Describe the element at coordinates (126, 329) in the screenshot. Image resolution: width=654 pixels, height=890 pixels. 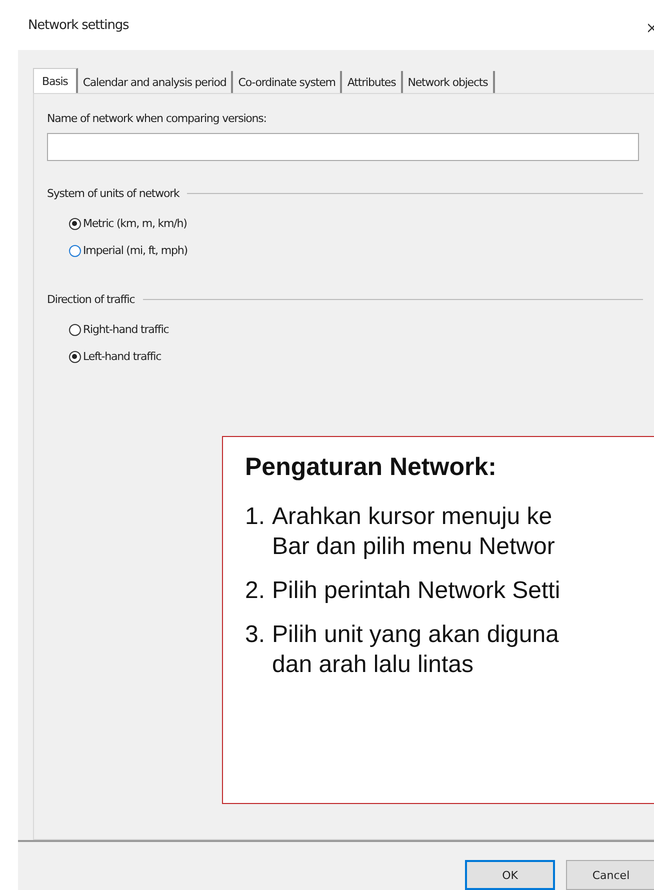
I see `radio-label: Right-hand traffic` at that location.